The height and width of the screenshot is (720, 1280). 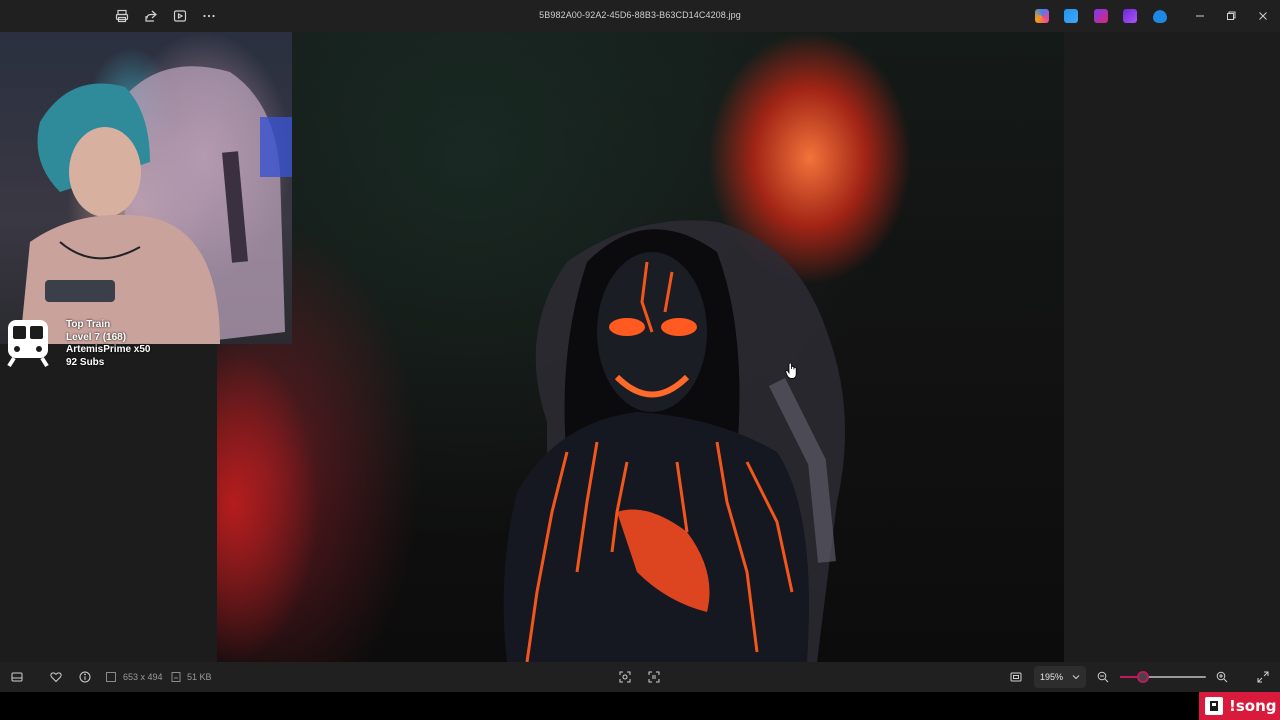 What do you see at coordinates (1214, 706) in the screenshot?
I see `music-note-icon` at bounding box center [1214, 706].